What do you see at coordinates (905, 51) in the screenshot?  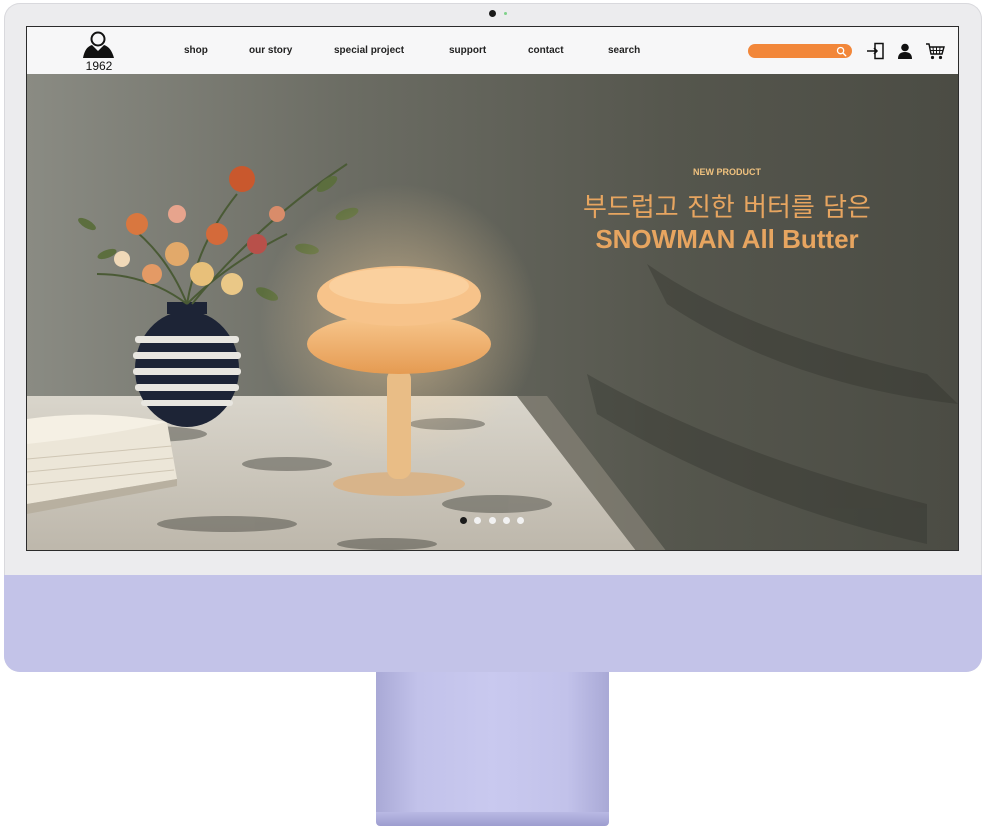 I see `user-icon` at bounding box center [905, 51].